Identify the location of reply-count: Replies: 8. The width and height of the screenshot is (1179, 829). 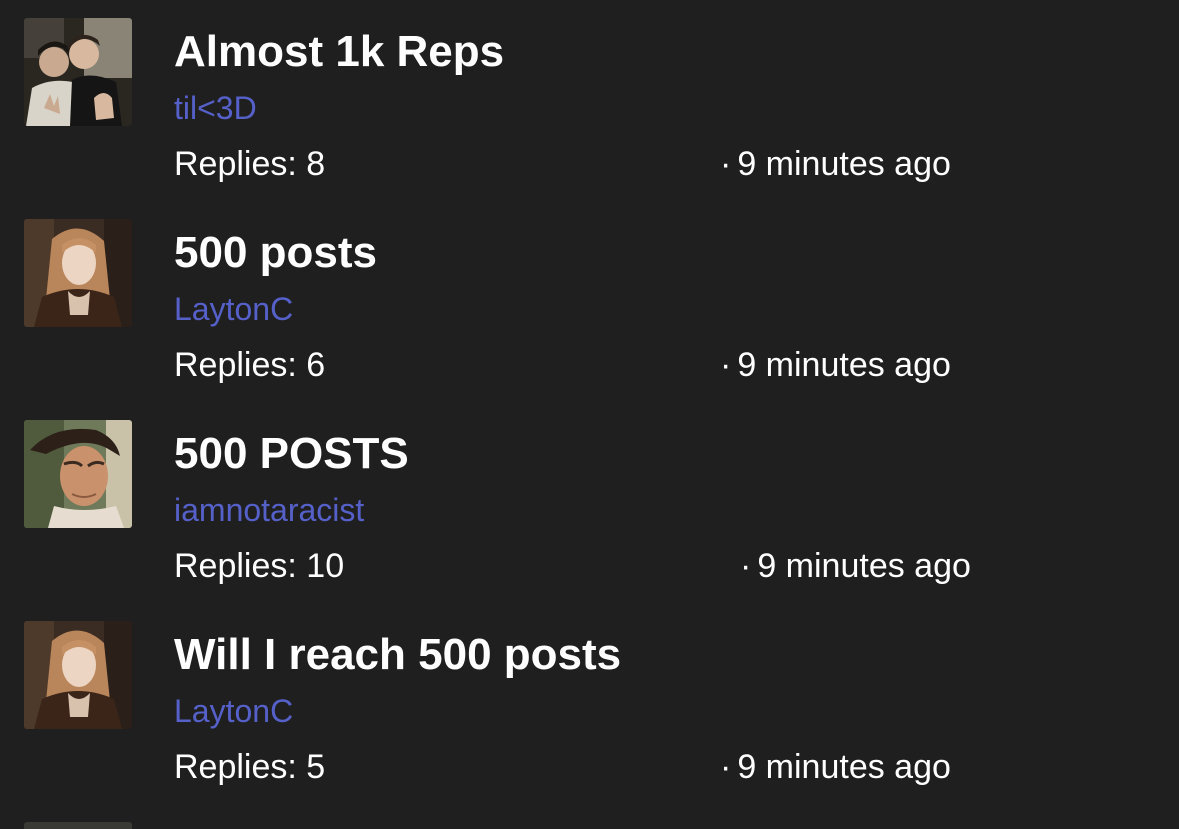
(250, 164).